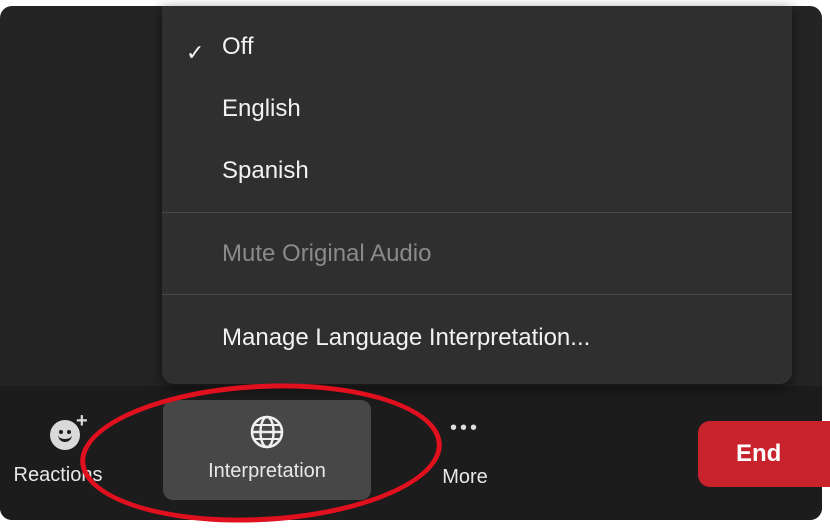 The width and height of the screenshot is (830, 531). I want to click on interpretation-button: Interpretation, so click(267, 450).